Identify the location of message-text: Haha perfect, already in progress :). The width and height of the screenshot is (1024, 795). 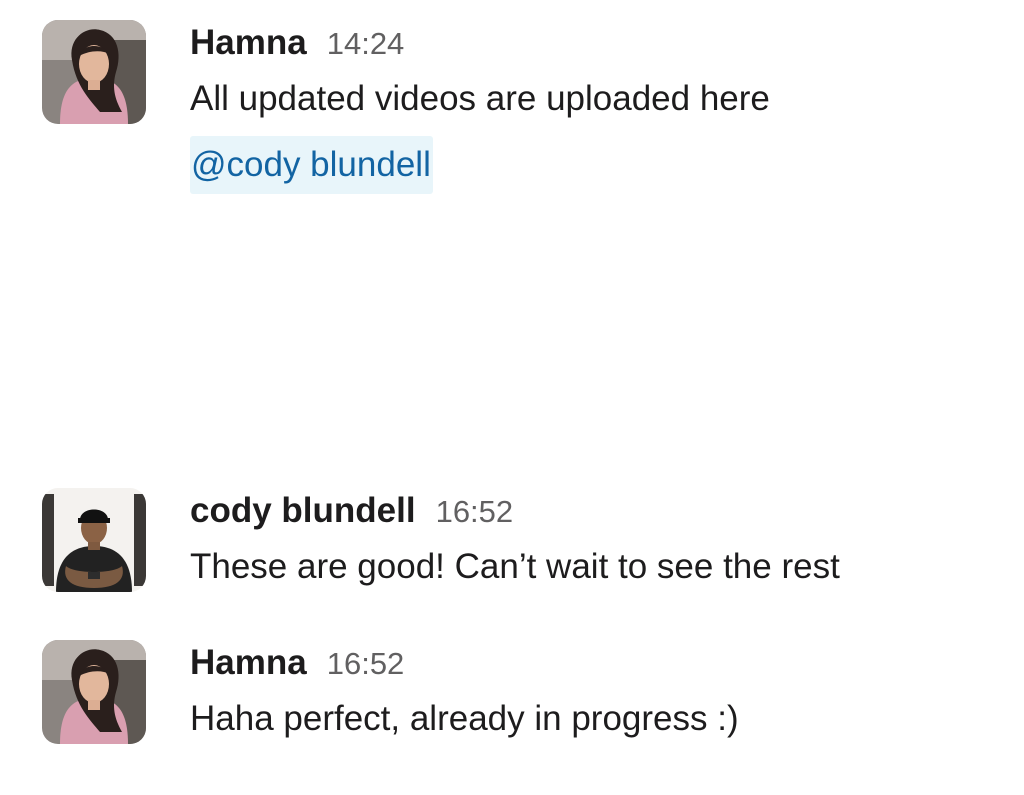
(464, 718).